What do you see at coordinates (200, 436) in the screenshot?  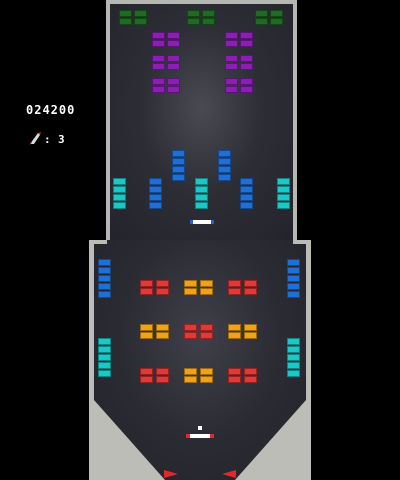 I see `lower-paddle` at bounding box center [200, 436].